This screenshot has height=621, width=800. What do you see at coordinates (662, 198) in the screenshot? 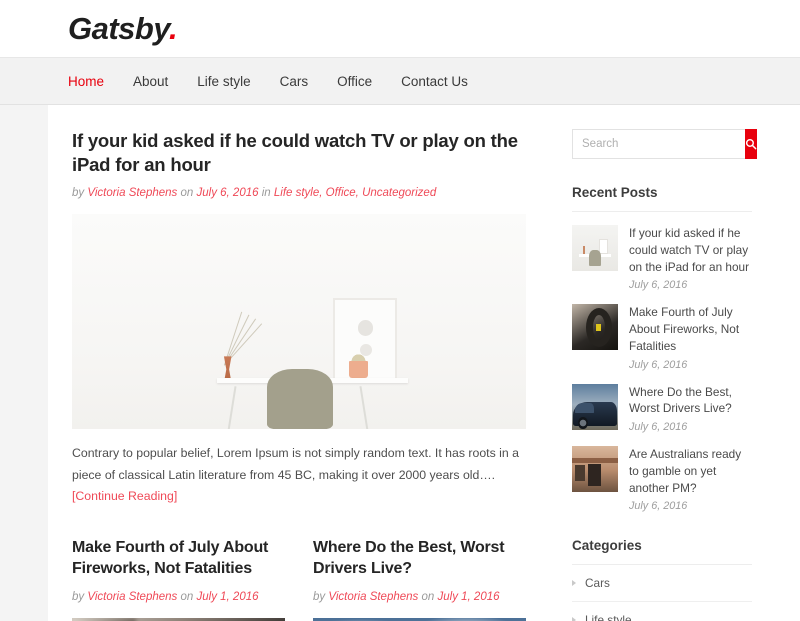
I see `widget-title-recent-posts: Recent Posts` at bounding box center [662, 198].